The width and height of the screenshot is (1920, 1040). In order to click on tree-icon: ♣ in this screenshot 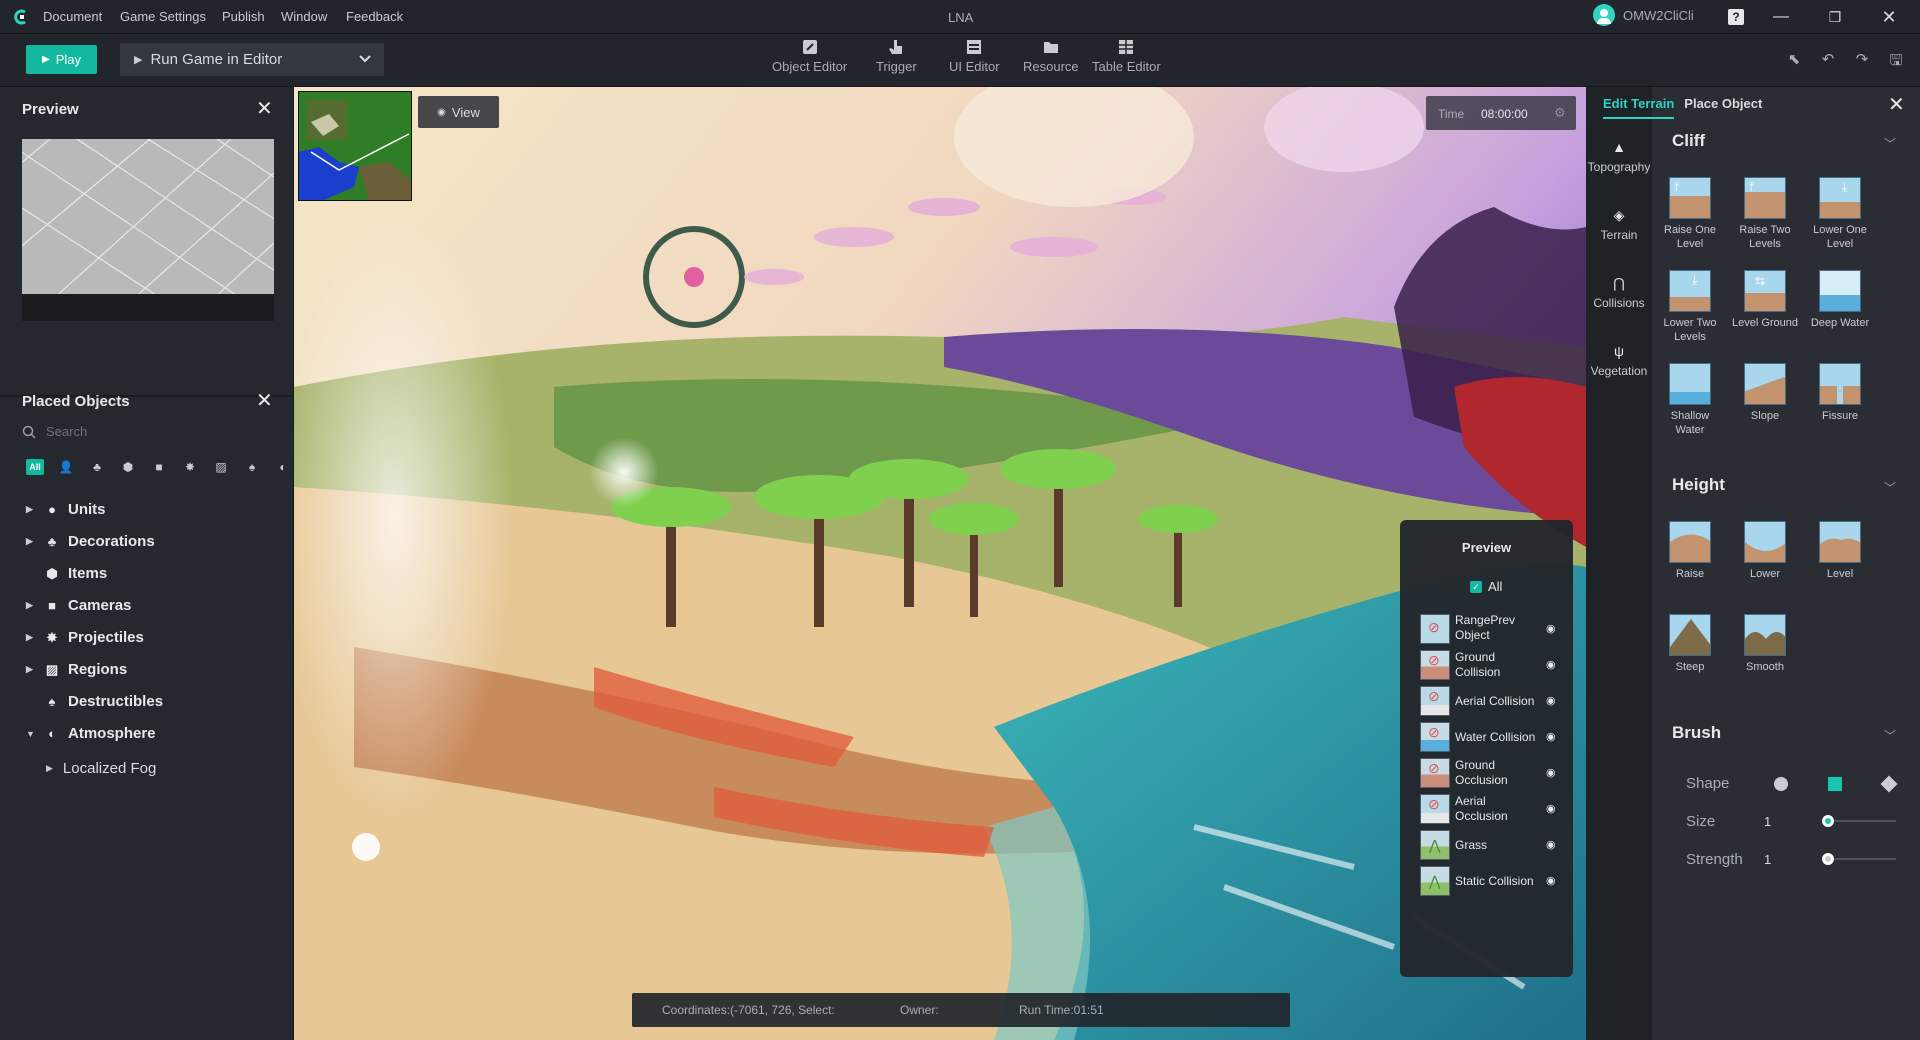, I will do `click(97, 467)`.